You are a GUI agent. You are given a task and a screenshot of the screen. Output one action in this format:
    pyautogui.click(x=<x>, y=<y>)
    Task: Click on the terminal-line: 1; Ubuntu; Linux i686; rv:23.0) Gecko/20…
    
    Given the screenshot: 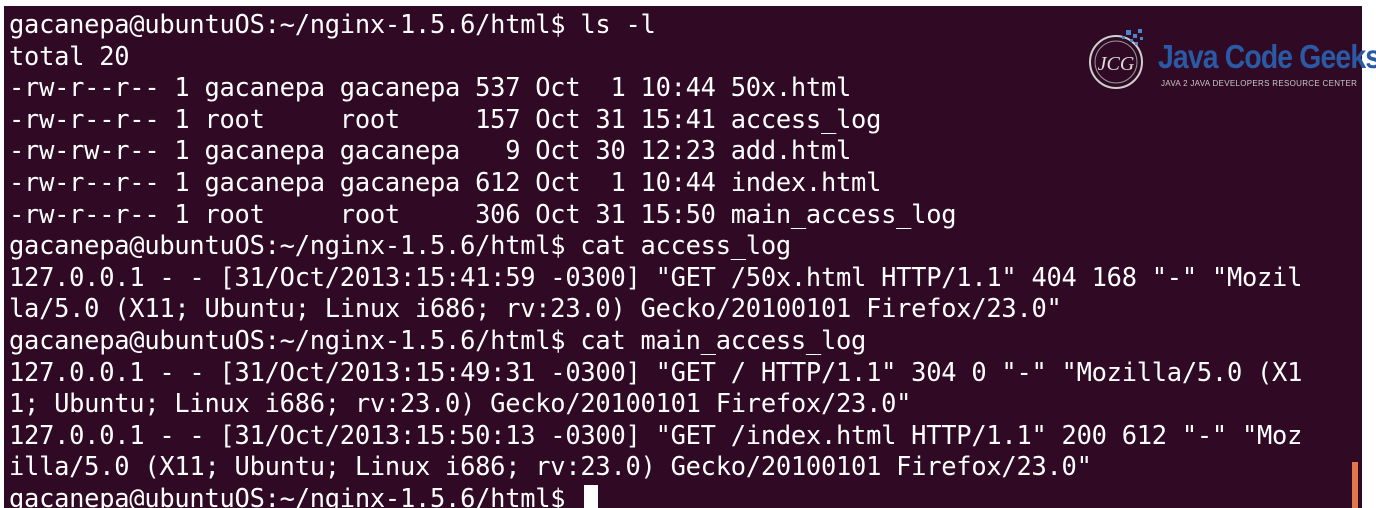 What is the action you would take?
    pyautogui.click(x=460, y=403)
    